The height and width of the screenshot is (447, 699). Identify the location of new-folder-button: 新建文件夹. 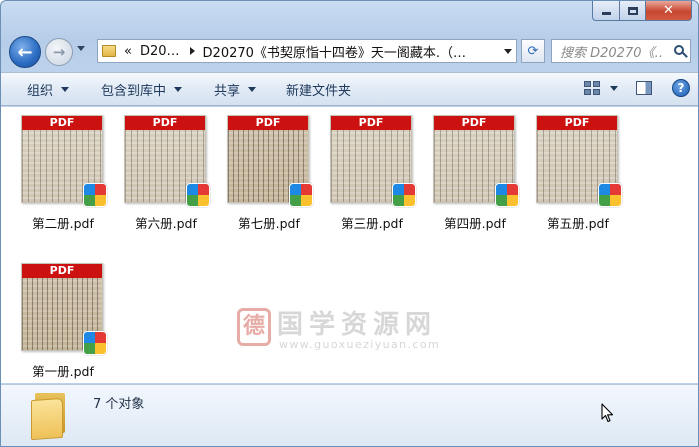
(318, 89).